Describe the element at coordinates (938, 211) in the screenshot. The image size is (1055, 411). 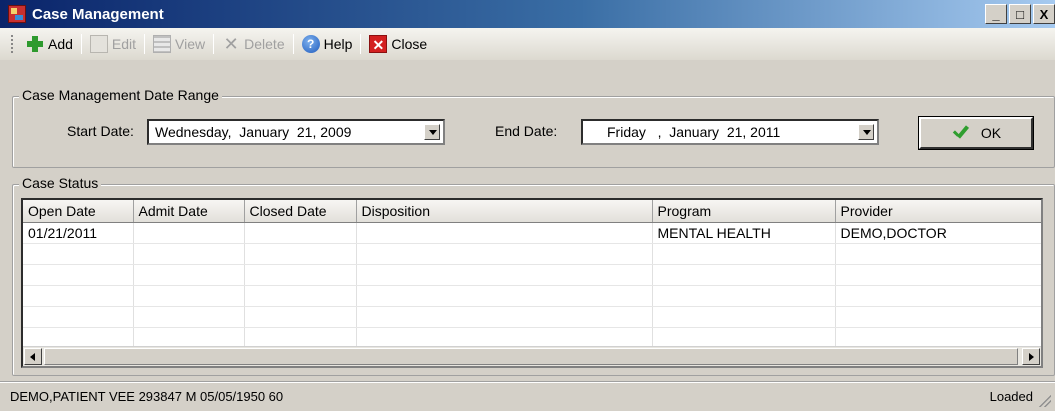
I see `column-header-provider: Provider` at that location.